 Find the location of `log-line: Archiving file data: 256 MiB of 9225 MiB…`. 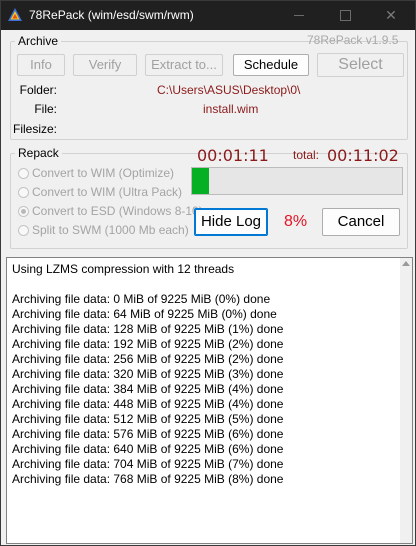

log-line: Archiving file data: 256 MiB of 9225 MiB… is located at coordinates (148, 359).